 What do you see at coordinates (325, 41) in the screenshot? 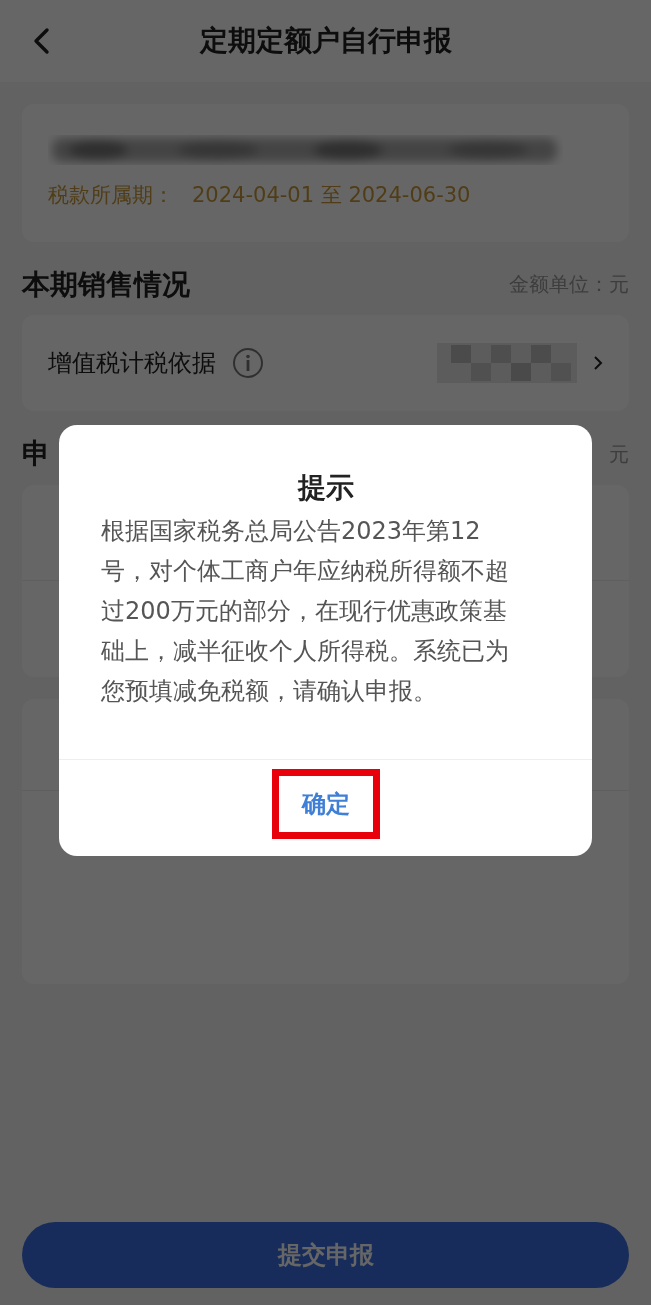
I see `page-title: 定期定额户自行申报` at bounding box center [325, 41].